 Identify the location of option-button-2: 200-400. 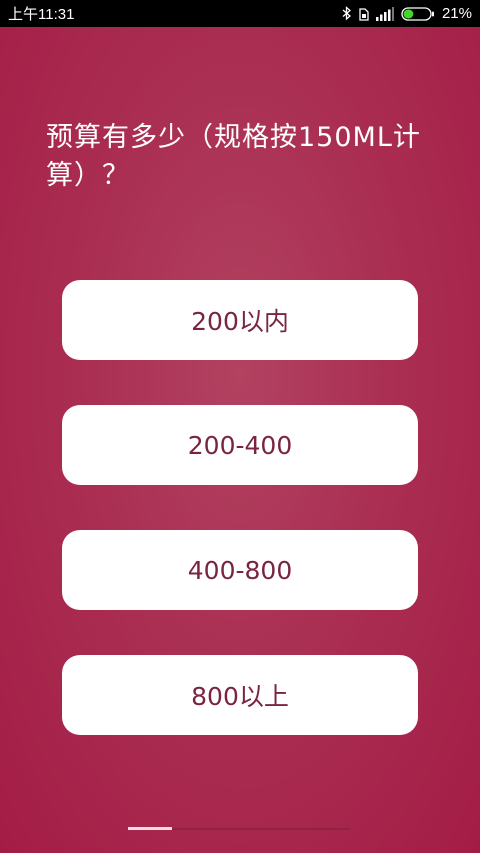
(240, 445).